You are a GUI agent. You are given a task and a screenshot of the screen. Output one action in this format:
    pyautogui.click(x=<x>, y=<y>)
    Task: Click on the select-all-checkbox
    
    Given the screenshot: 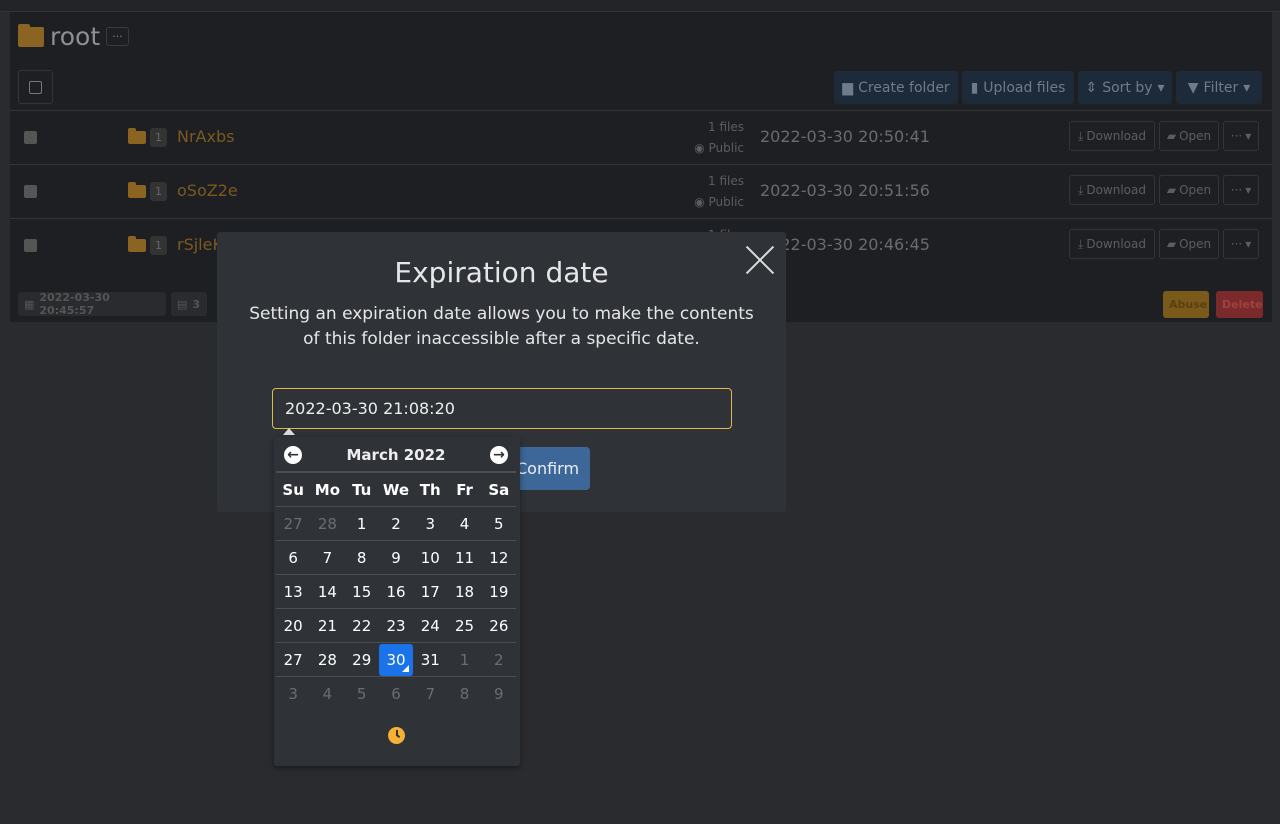 What is the action you would take?
    pyautogui.click(x=35, y=87)
    